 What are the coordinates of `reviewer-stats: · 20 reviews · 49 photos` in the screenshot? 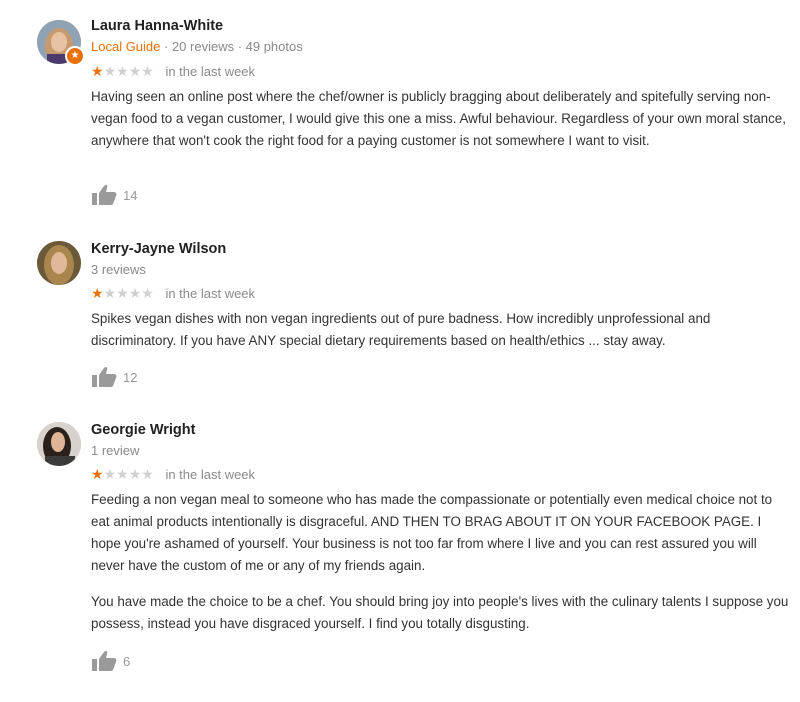 It's located at (231, 46).